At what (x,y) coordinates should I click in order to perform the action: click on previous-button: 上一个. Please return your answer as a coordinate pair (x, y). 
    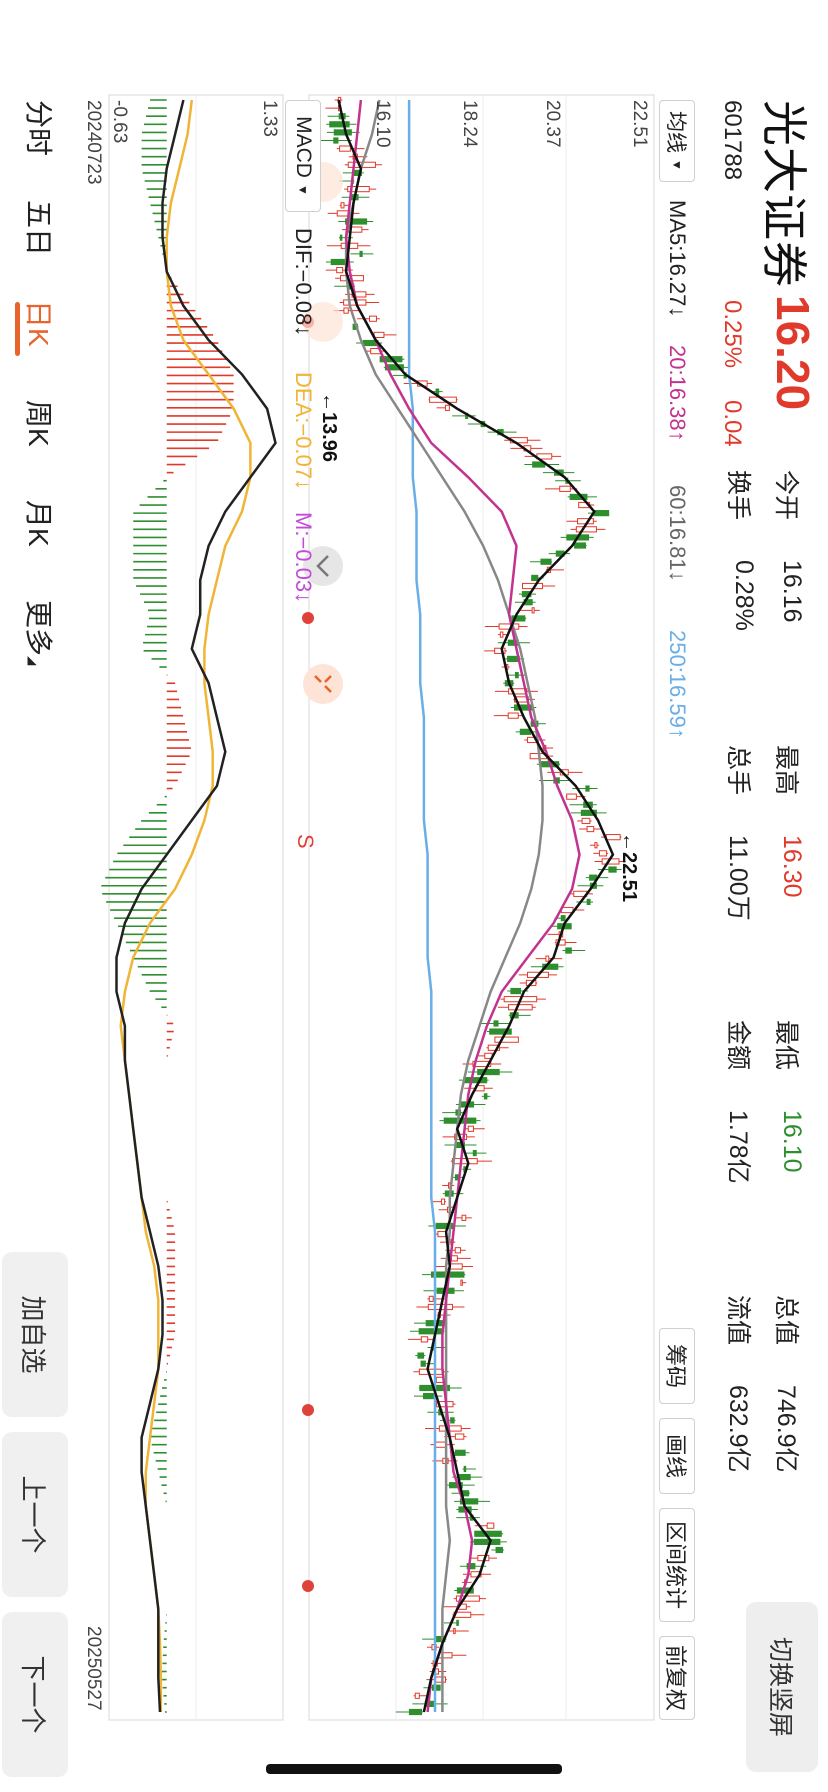
    Looking at the image, I should click on (35, 1514).